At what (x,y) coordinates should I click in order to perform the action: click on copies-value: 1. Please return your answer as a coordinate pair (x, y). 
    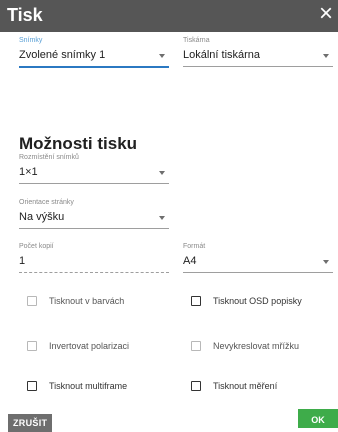
    Looking at the image, I should click on (94, 263).